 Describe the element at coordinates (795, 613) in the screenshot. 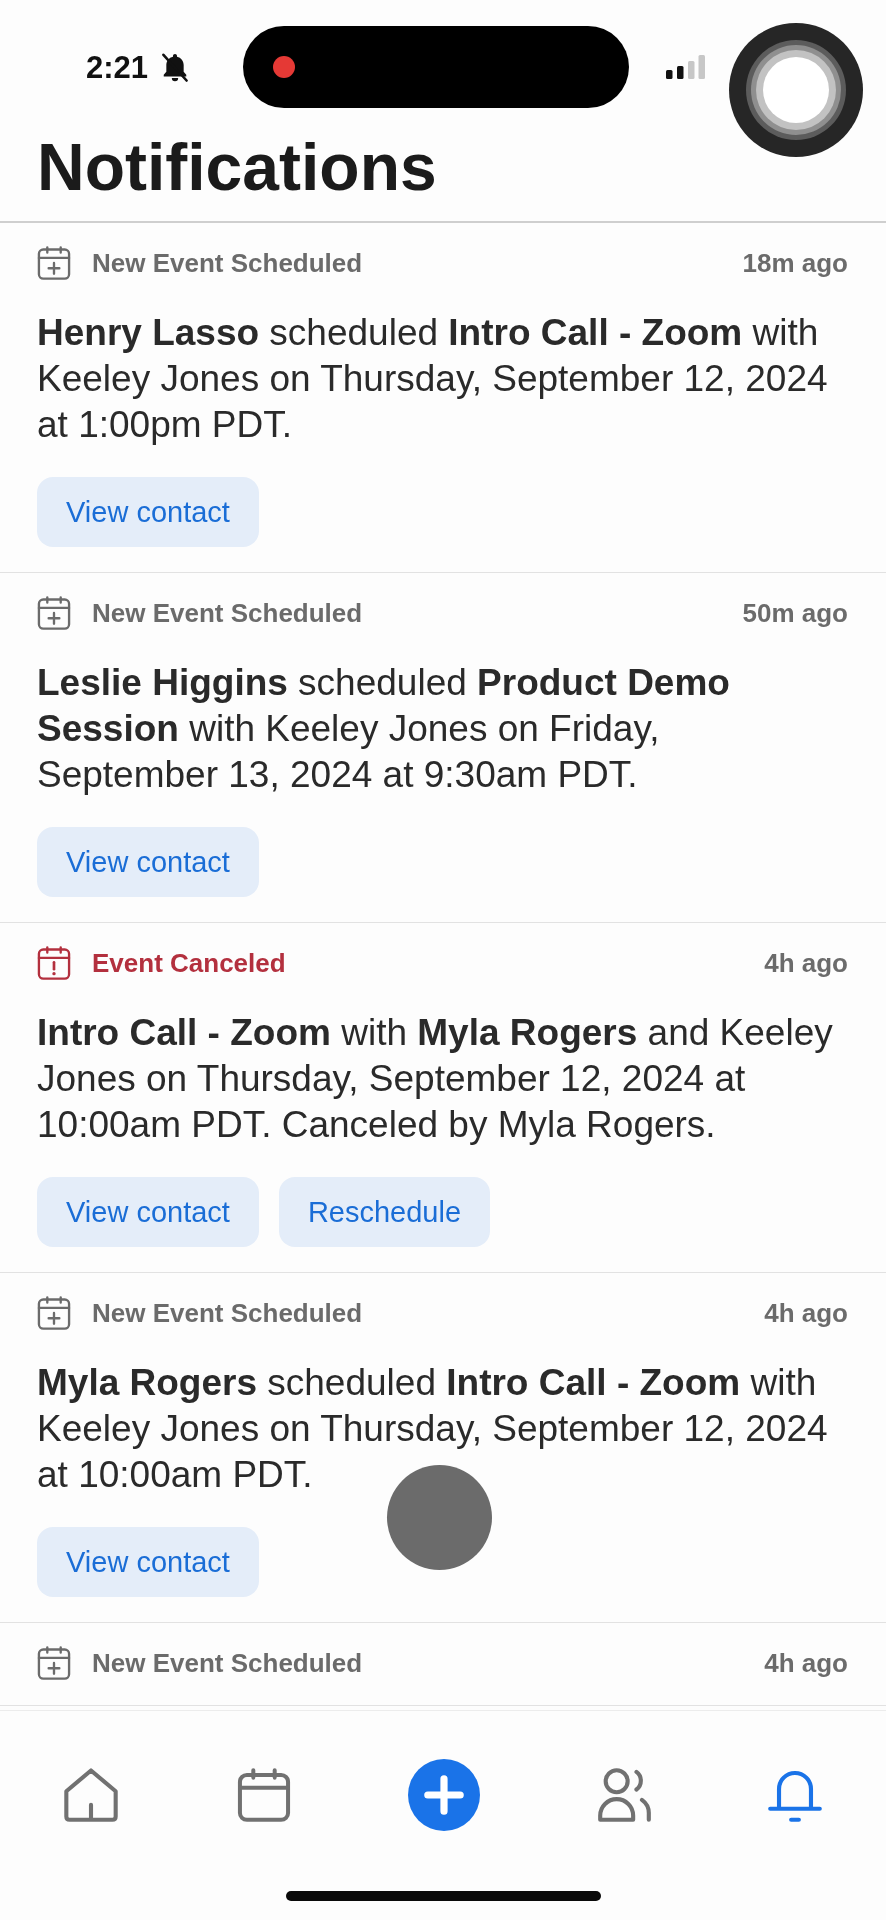

I see `time-ago-label: 50m ago` at that location.